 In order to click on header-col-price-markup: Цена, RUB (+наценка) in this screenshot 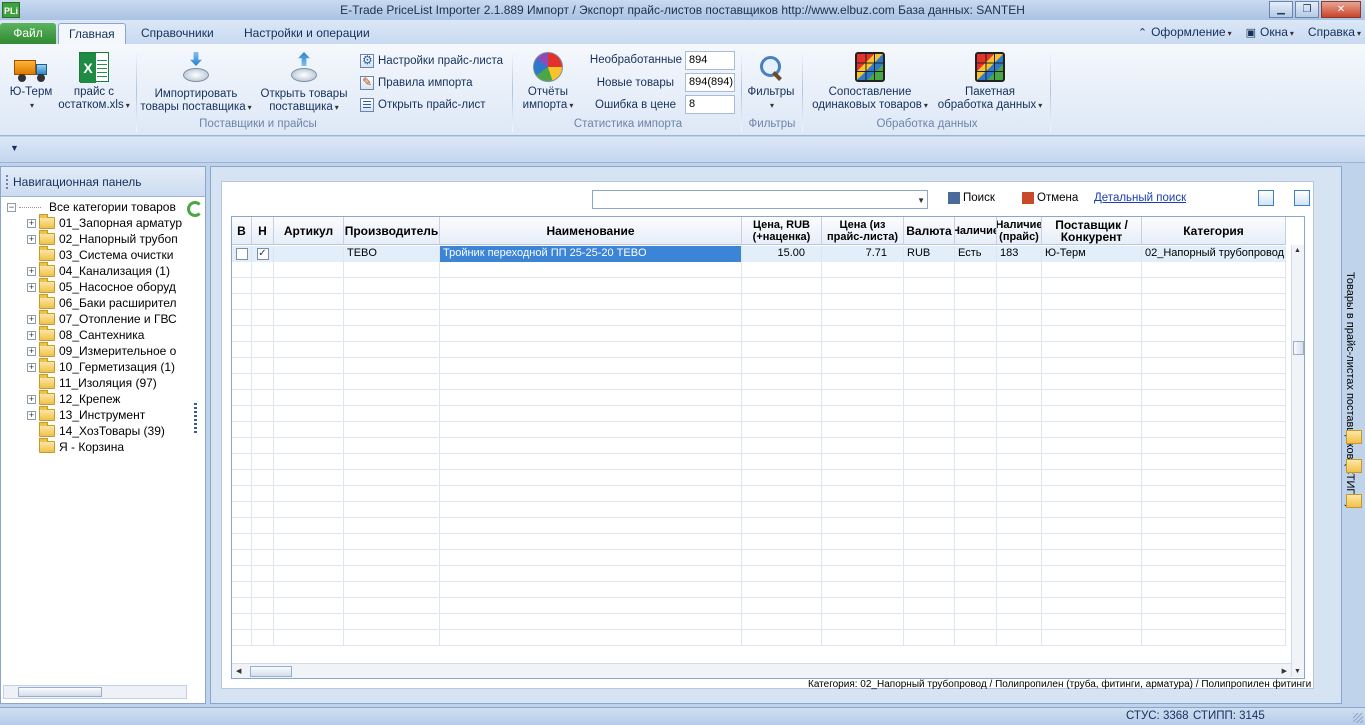, I will do `click(782, 231)`.